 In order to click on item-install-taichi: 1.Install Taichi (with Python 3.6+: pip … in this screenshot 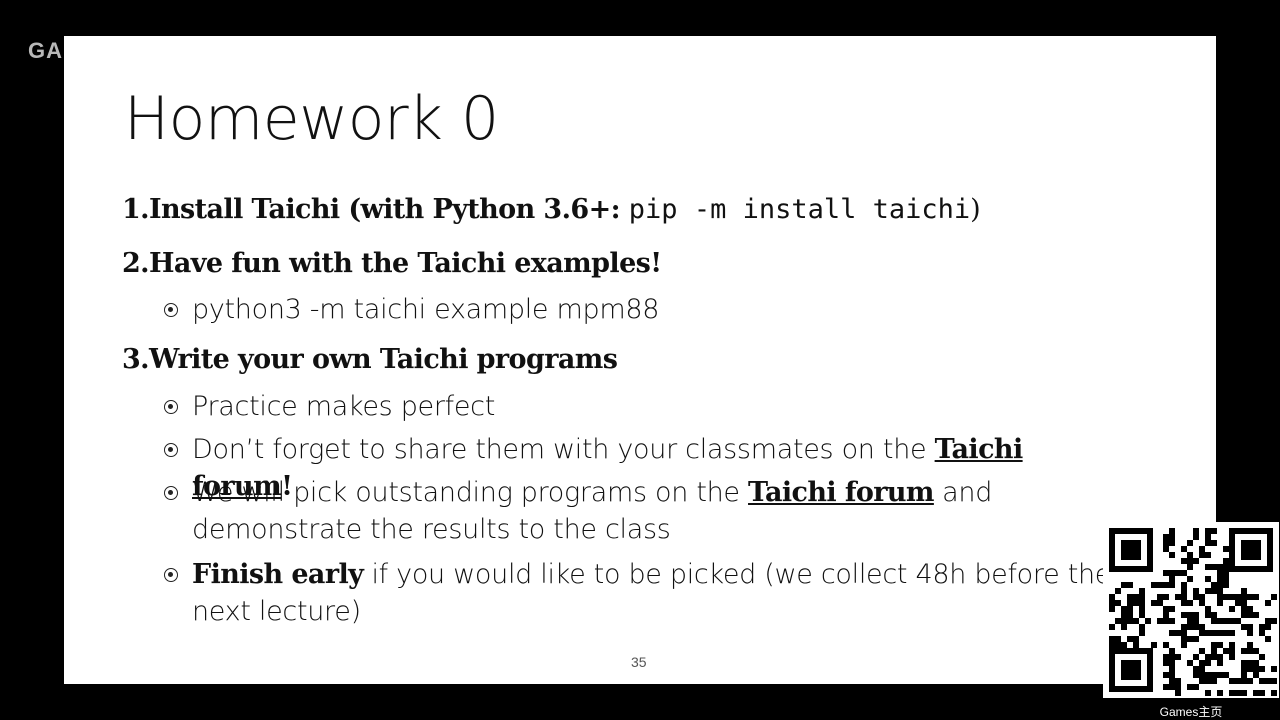, I will do `click(551, 209)`.